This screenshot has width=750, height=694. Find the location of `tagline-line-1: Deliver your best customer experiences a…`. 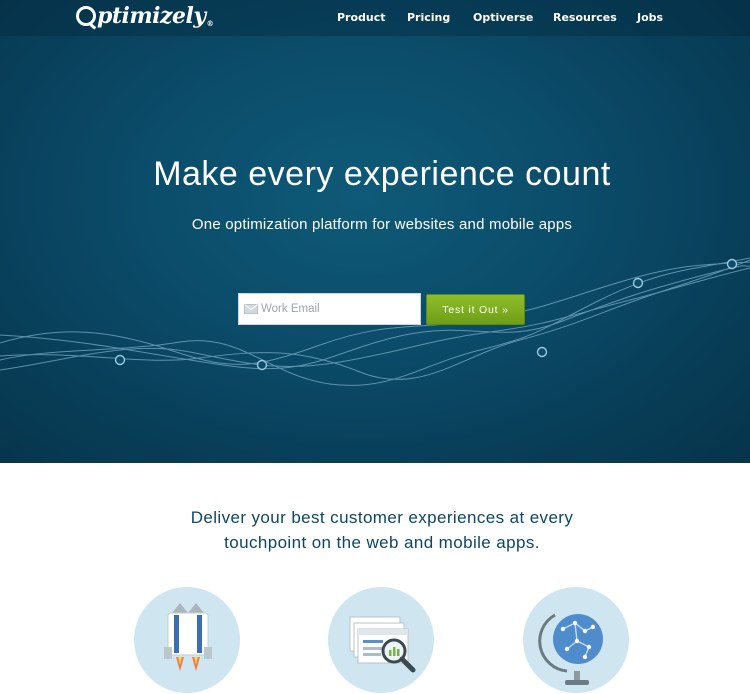

tagline-line-1: Deliver your best customer experiences a… is located at coordinates (382, 517).